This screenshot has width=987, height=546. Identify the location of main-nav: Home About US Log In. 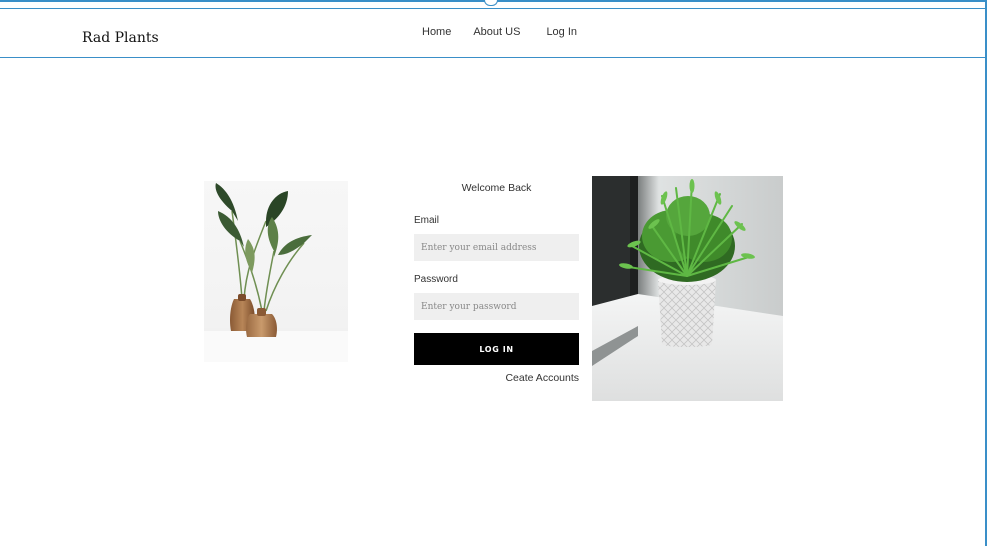
(499, 32).